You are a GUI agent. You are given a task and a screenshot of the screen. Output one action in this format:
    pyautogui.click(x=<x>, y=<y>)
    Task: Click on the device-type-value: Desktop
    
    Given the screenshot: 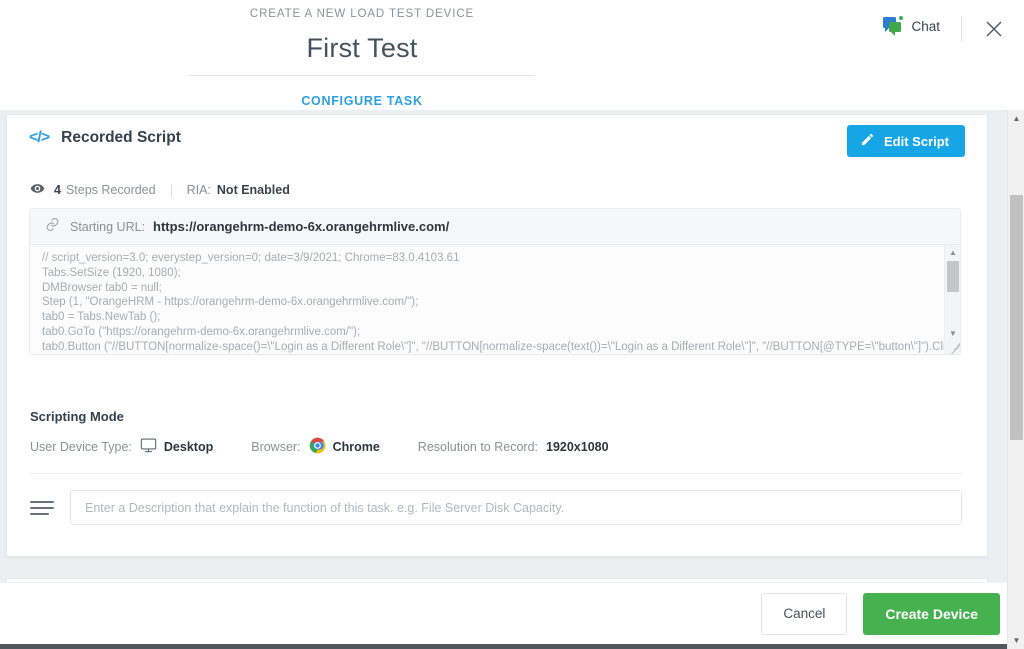 What is the action you would take?
    pyautogui.click(x=188, y=447)
    